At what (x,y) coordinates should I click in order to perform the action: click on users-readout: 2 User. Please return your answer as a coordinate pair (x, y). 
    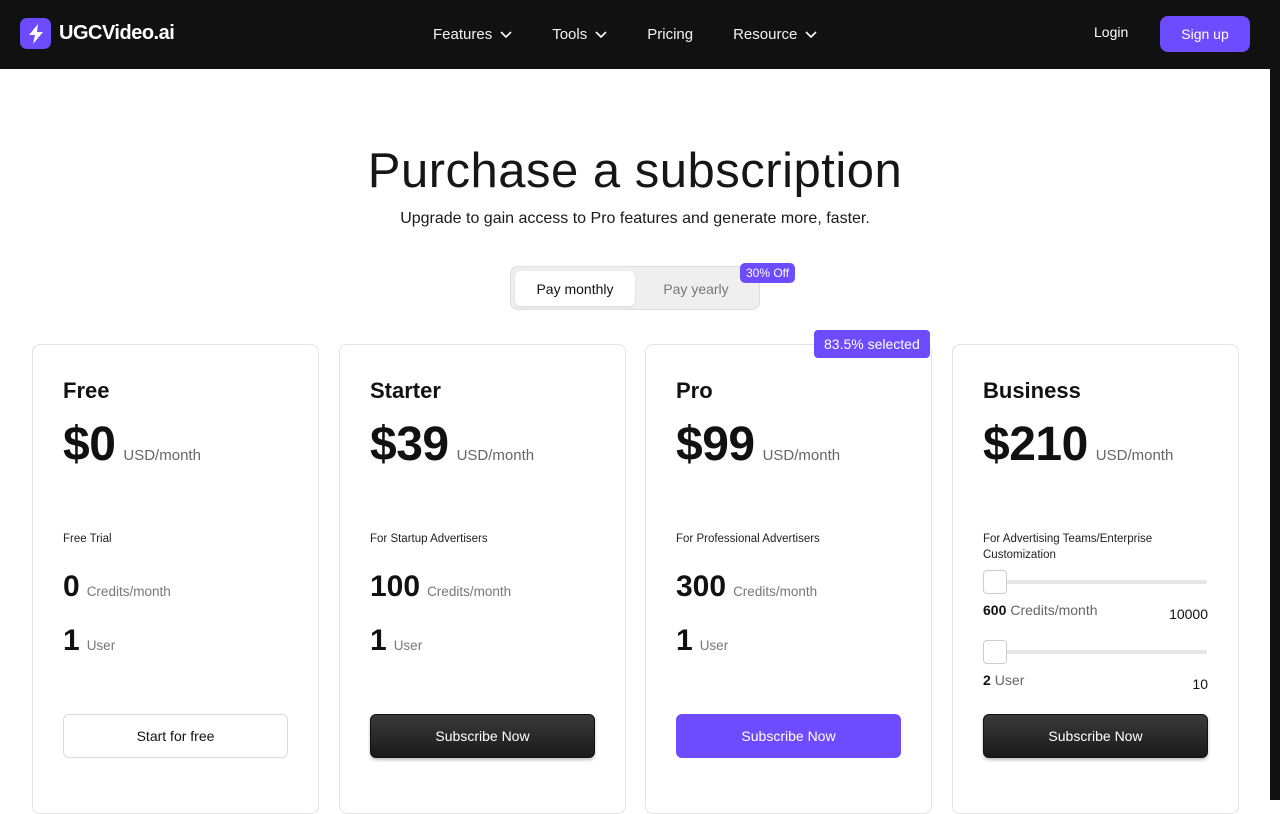
    Looking at the image, I should click on (1003, 680).